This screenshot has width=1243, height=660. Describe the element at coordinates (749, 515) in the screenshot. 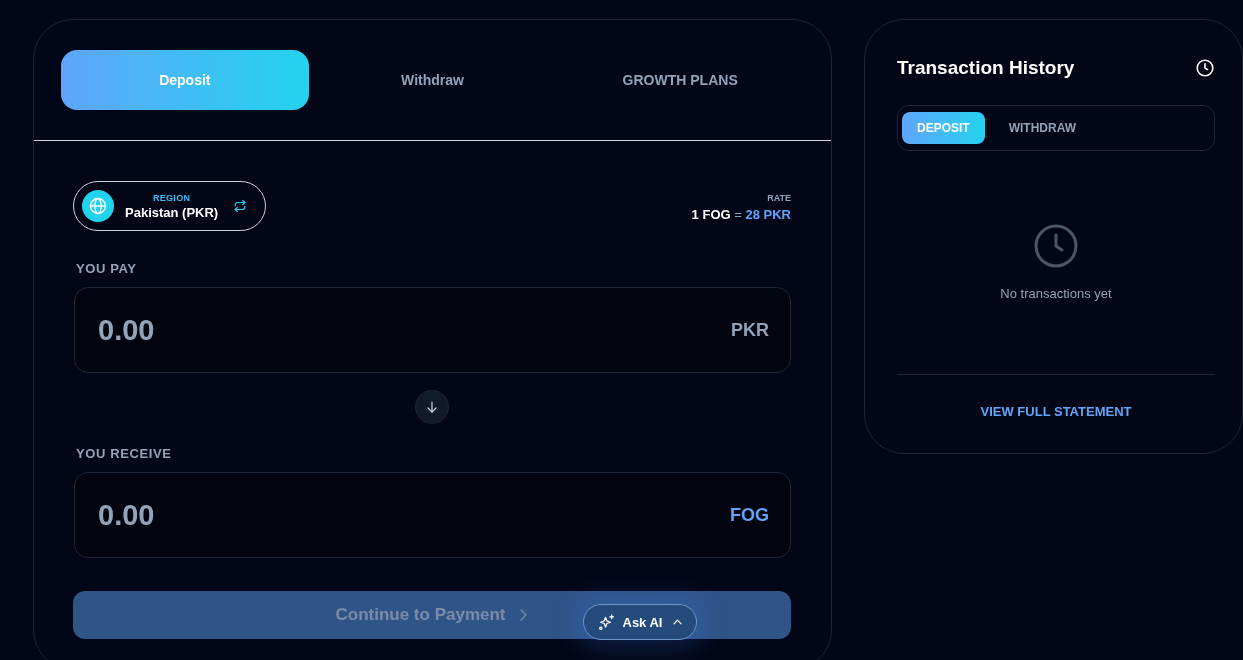

I see `currency-label: FOG` at that location.